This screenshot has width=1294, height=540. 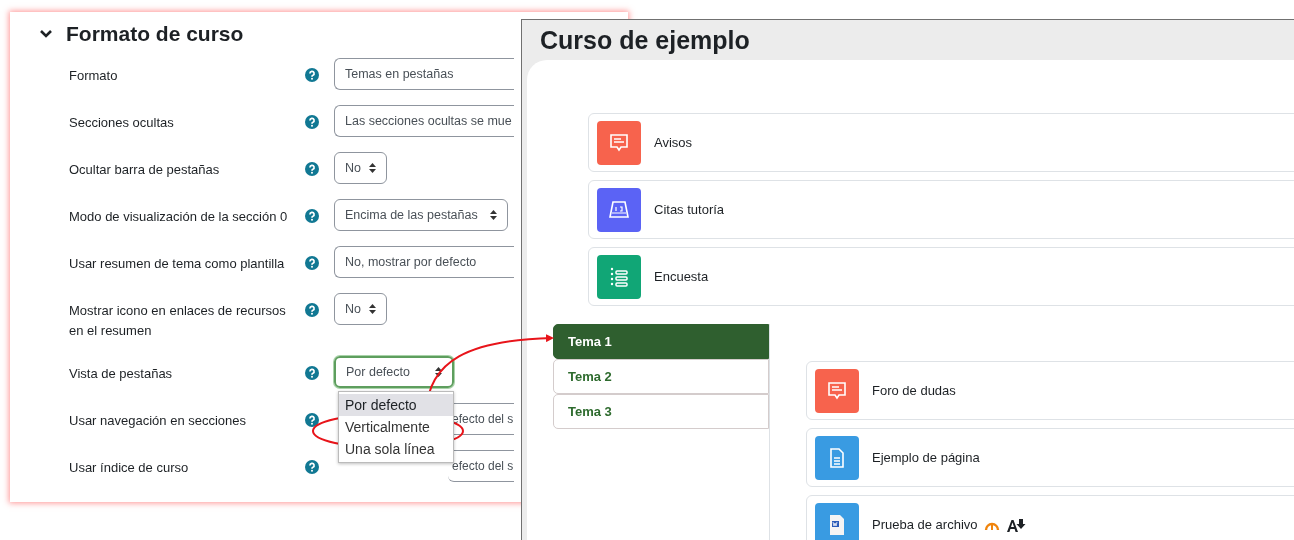 What do you see at coordinates (941, 276) in the screenshot?
I see `activity-card: Encuesta` at bounding box center [941, 276].